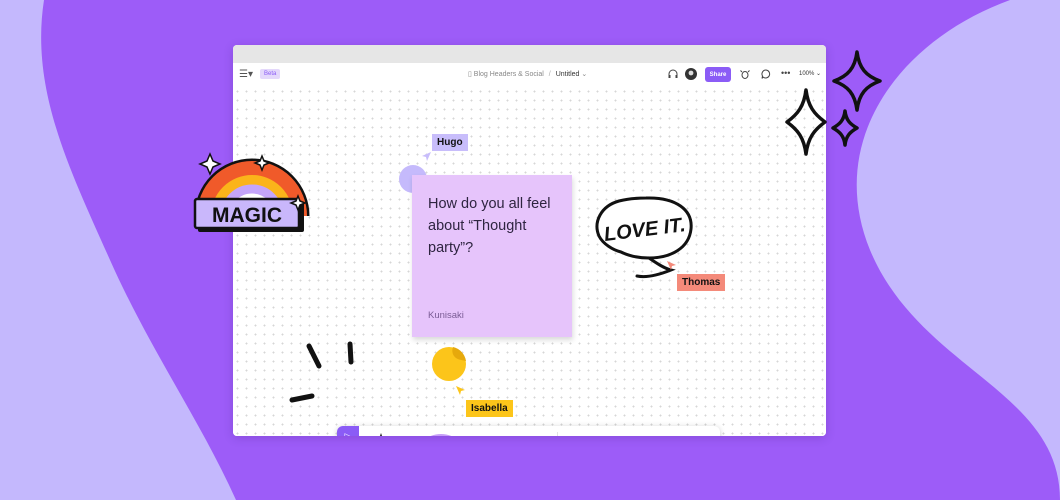 The image size is (1060, 500). I want to click on window-titlebar, so click(529, 54).